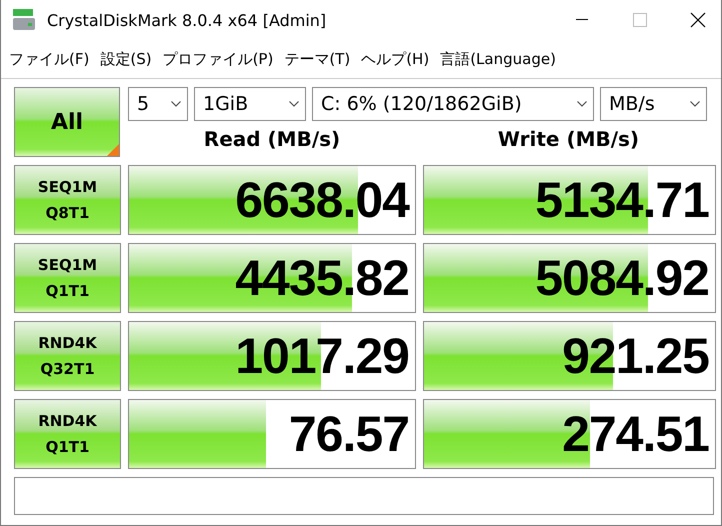 Image resolution: width=722 pixels, height=526 pixels. Describe the element at coordinates (348, 434) in the screenshot. I see `result-value: 76.57` at that location.